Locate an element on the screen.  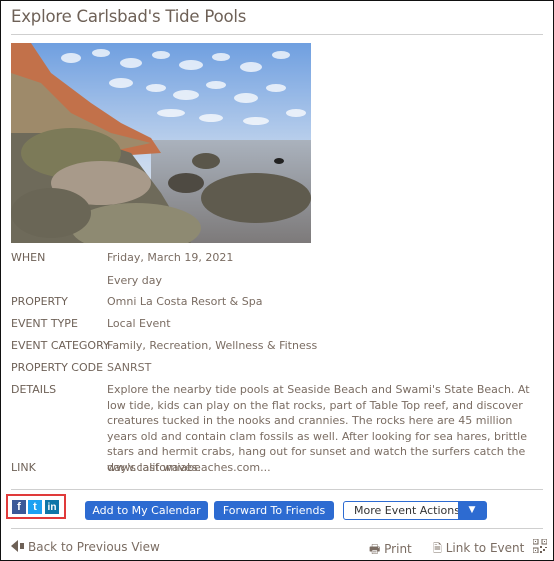
dropdown-arrow-icon: ▼ is located at coordinates (472, 510).